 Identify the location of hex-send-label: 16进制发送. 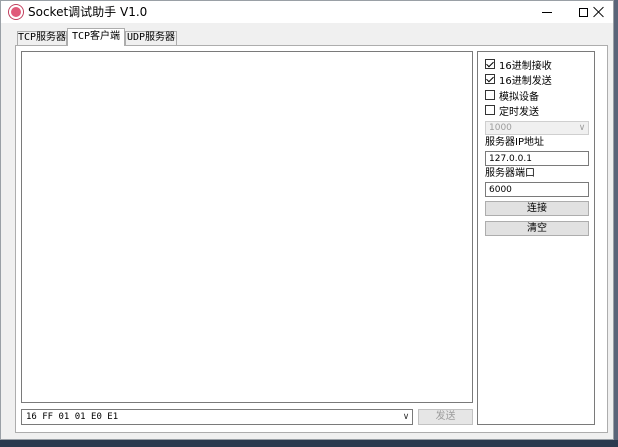
(525, 81).